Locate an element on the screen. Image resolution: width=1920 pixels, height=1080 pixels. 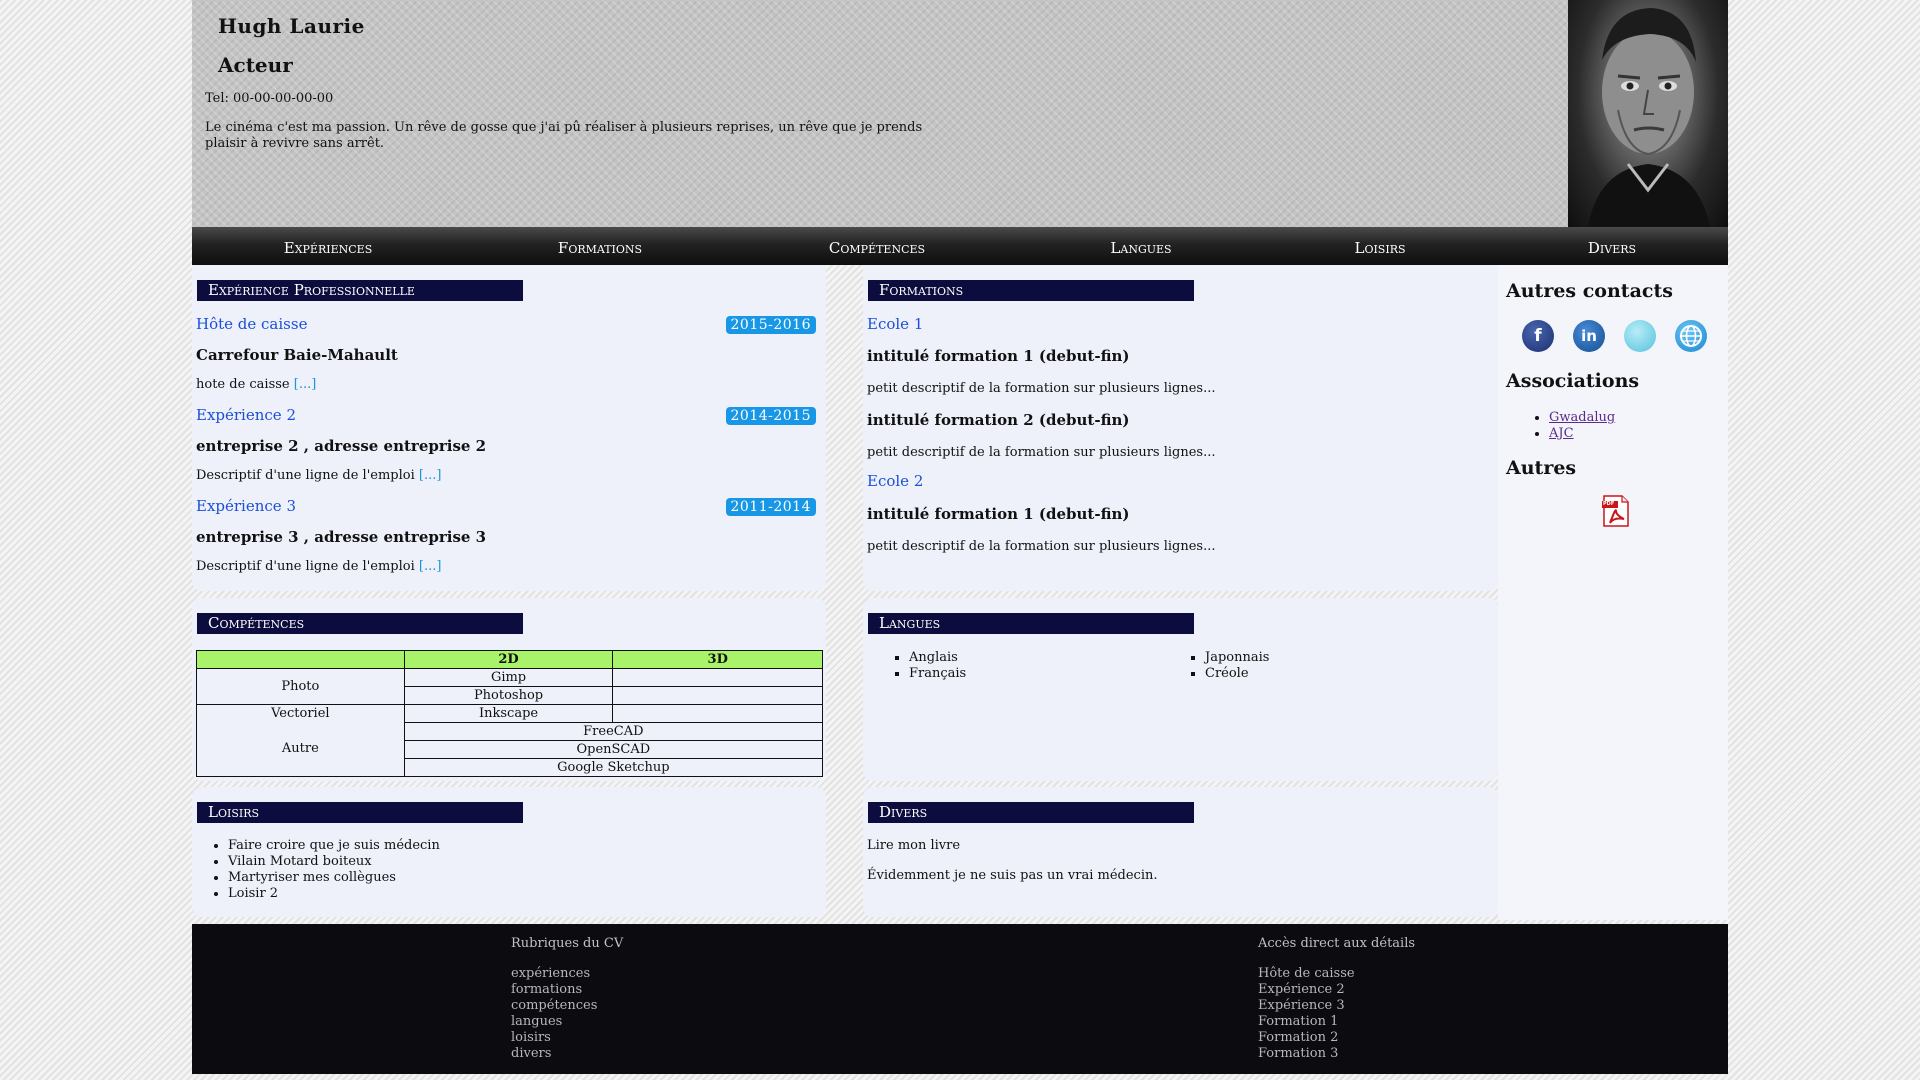
col-2d: 2D is located at coordinates (508, 659).